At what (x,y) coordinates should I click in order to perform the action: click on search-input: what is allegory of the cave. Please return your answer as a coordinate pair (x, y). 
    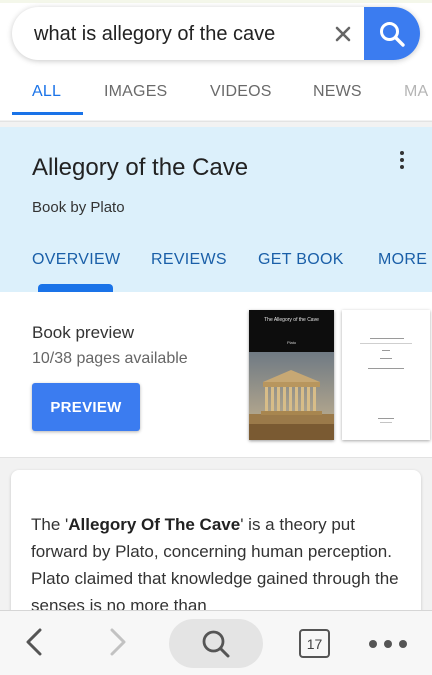
    Looking at the image, I should click on (154, 34).